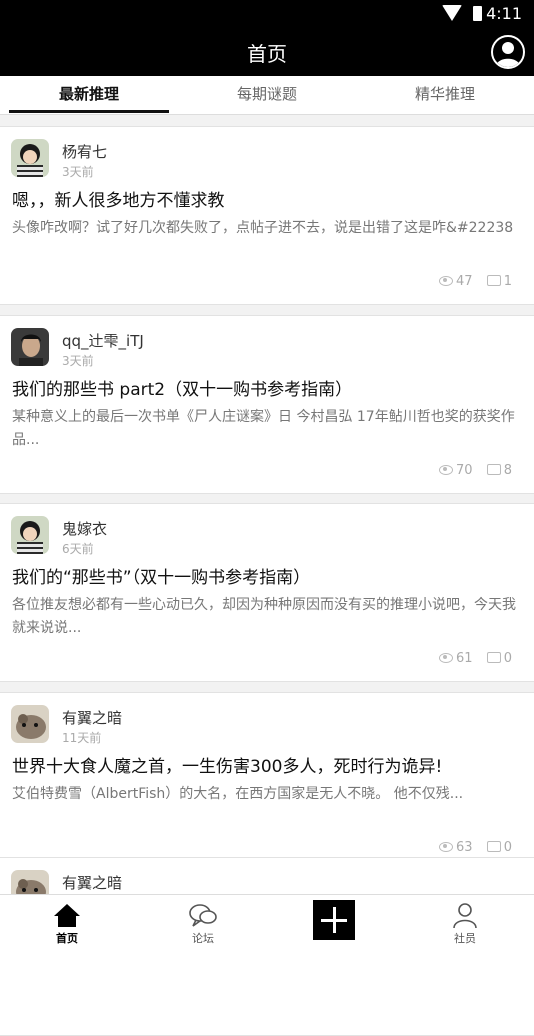  I want to click on post-time: 6天前, so click(78, 549).